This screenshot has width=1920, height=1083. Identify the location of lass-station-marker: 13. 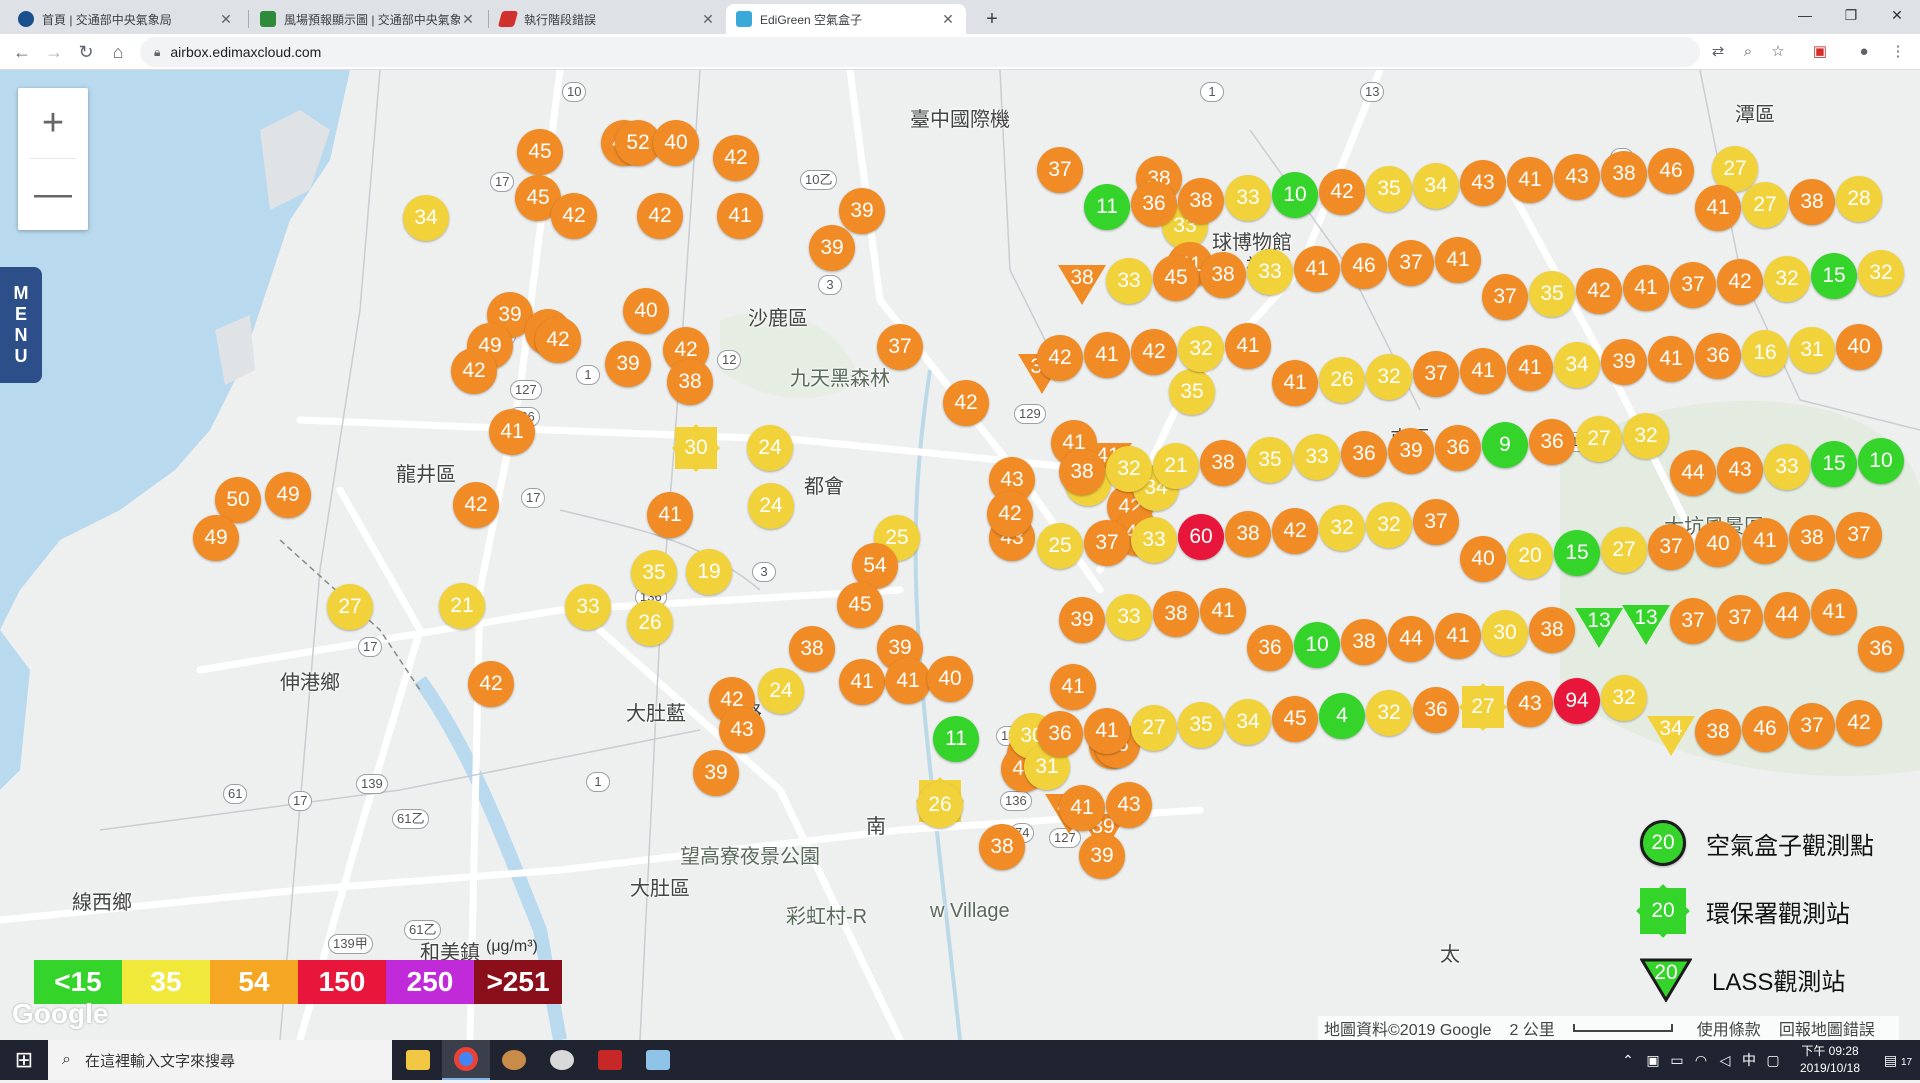
(1599, 627).